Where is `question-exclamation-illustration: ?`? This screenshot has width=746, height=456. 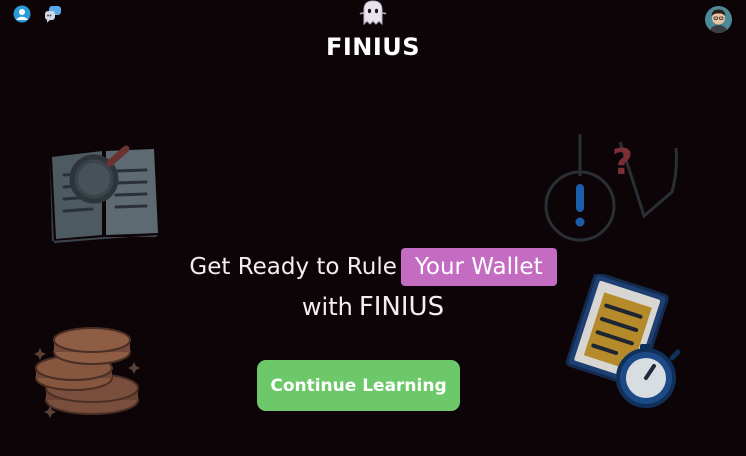 question-exclamation-illustration: ? is located at coordinates (611, 188).